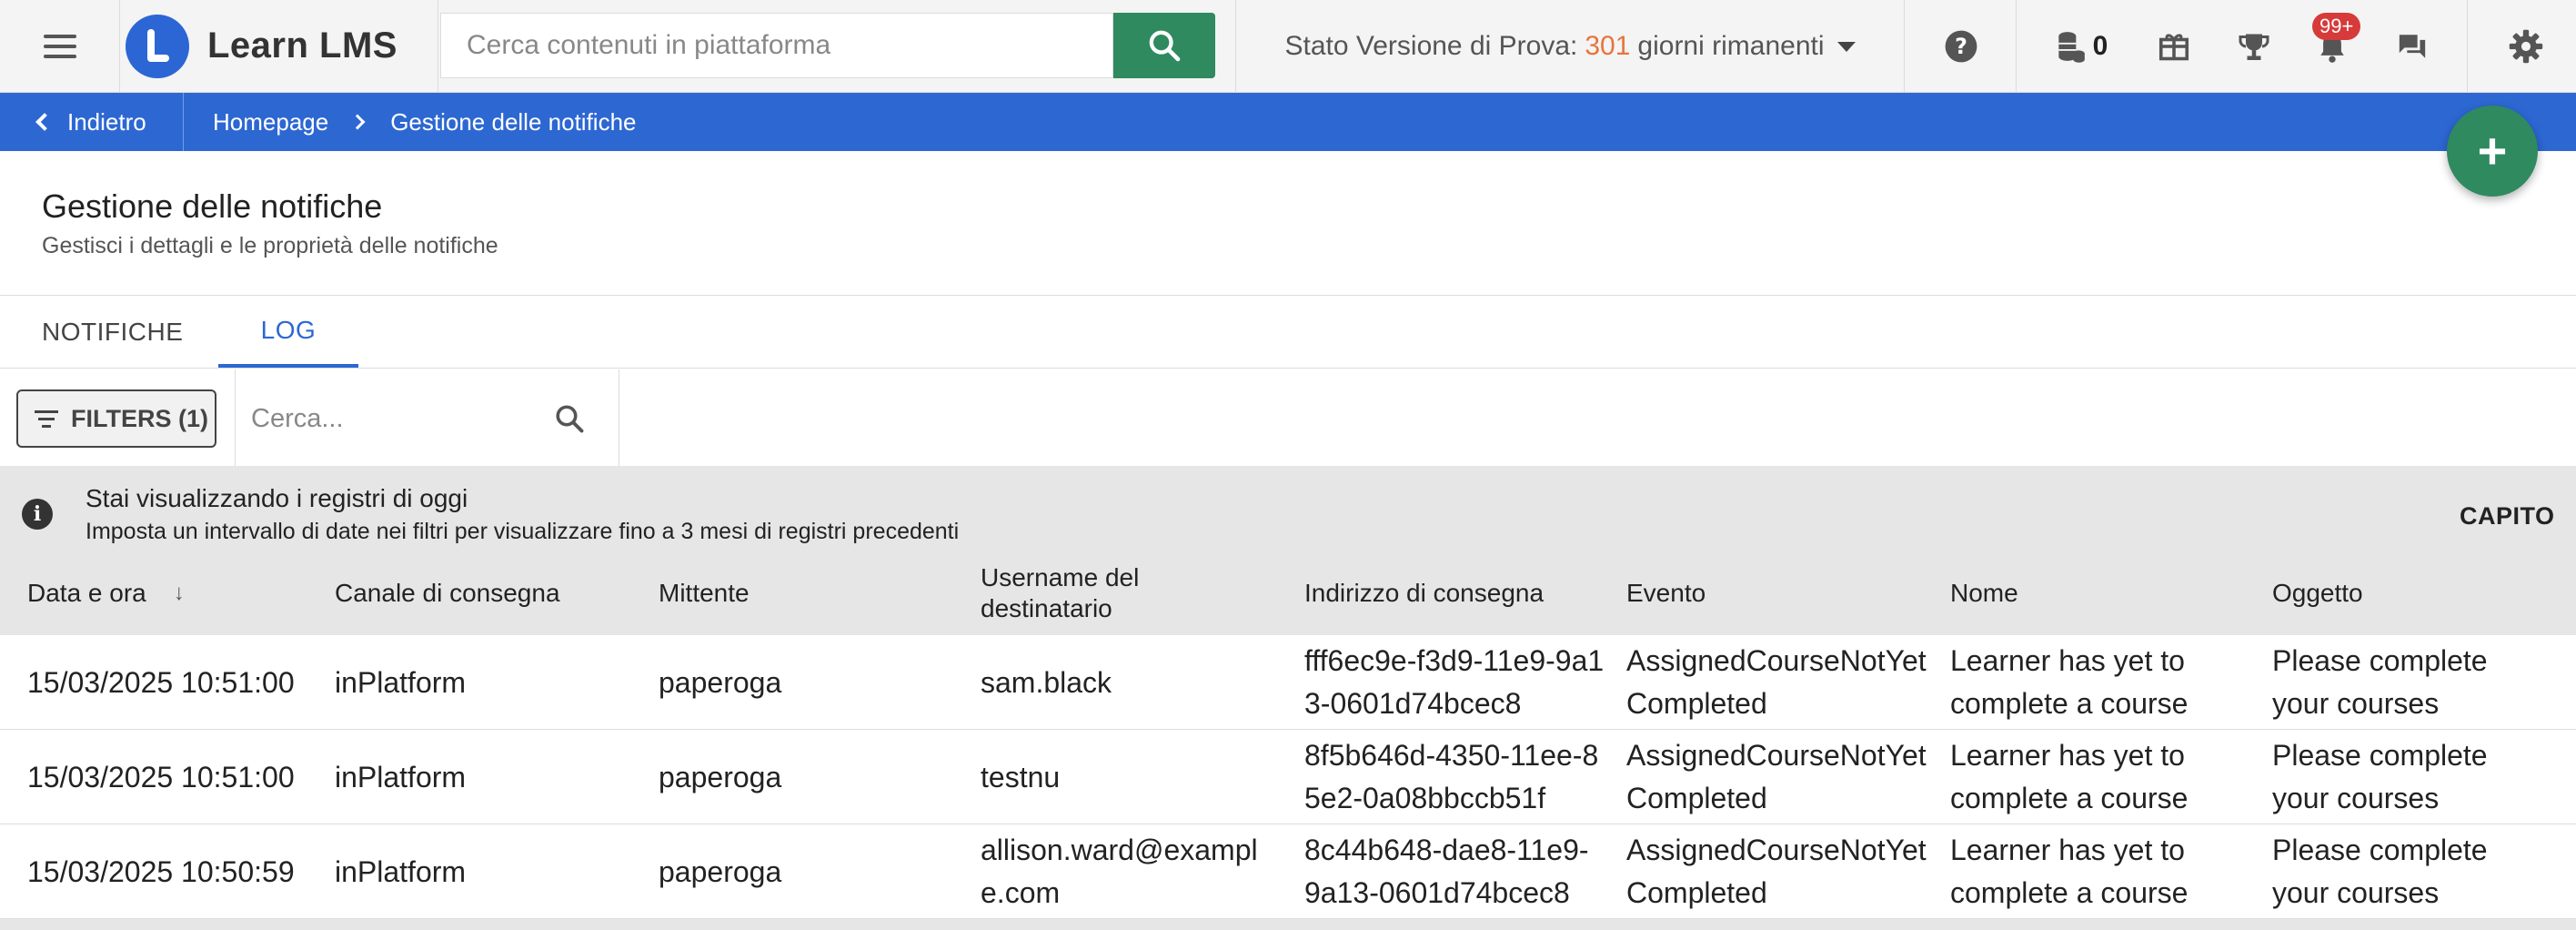 This screenshot has width=2576, height=930. What do you see at coordinates (2507, 516) in the screenshot?
I see `dismiss-banner-button: CAPITO` at bounding box center [2507, 516].